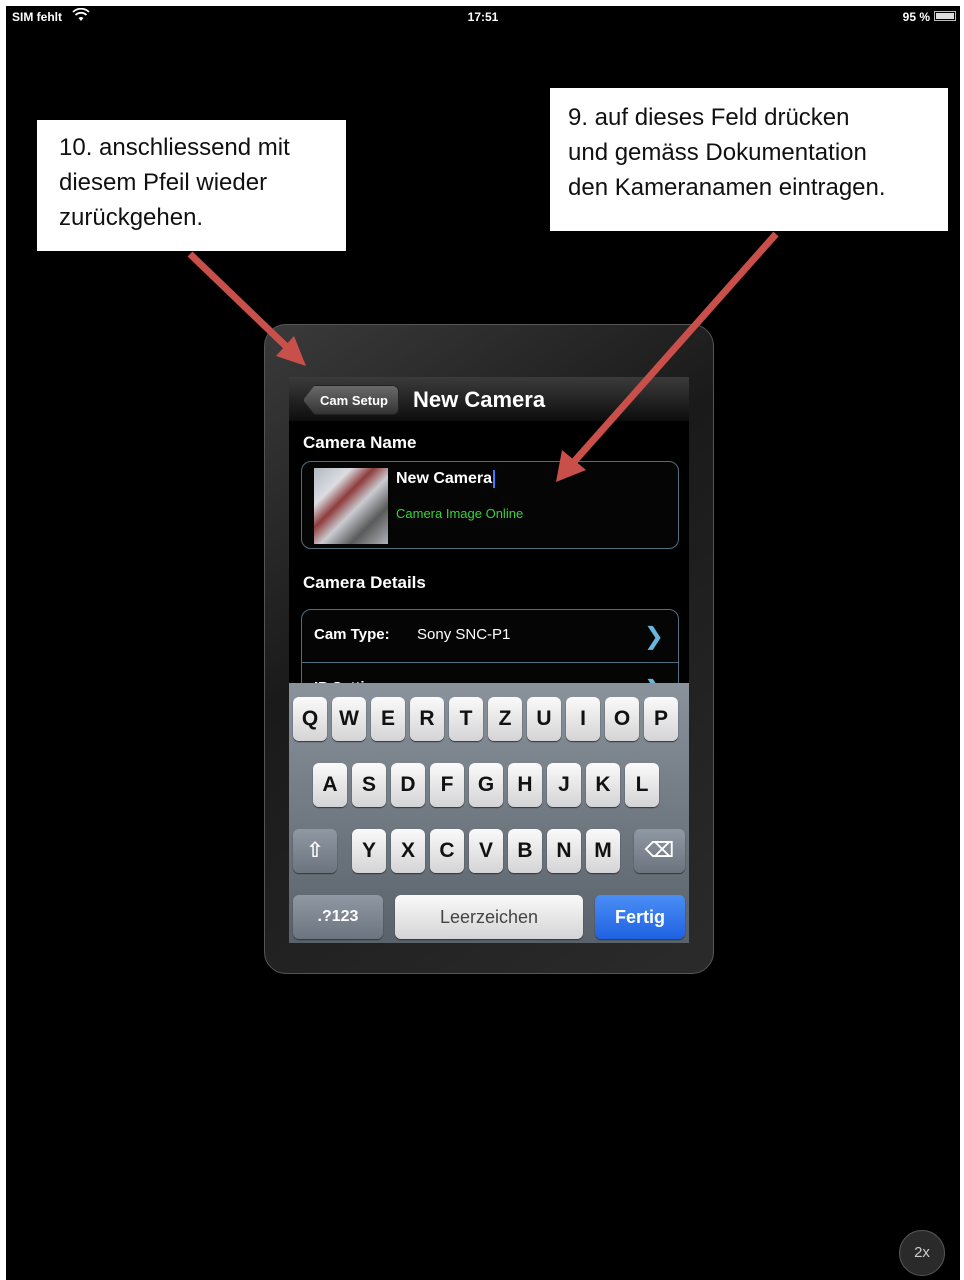 The width and height of the screenshot is (964, 1280). Describe the element at coordinates (667, 356) in the screenshot. I see `annotation-arrow-to-name-field` at that location.